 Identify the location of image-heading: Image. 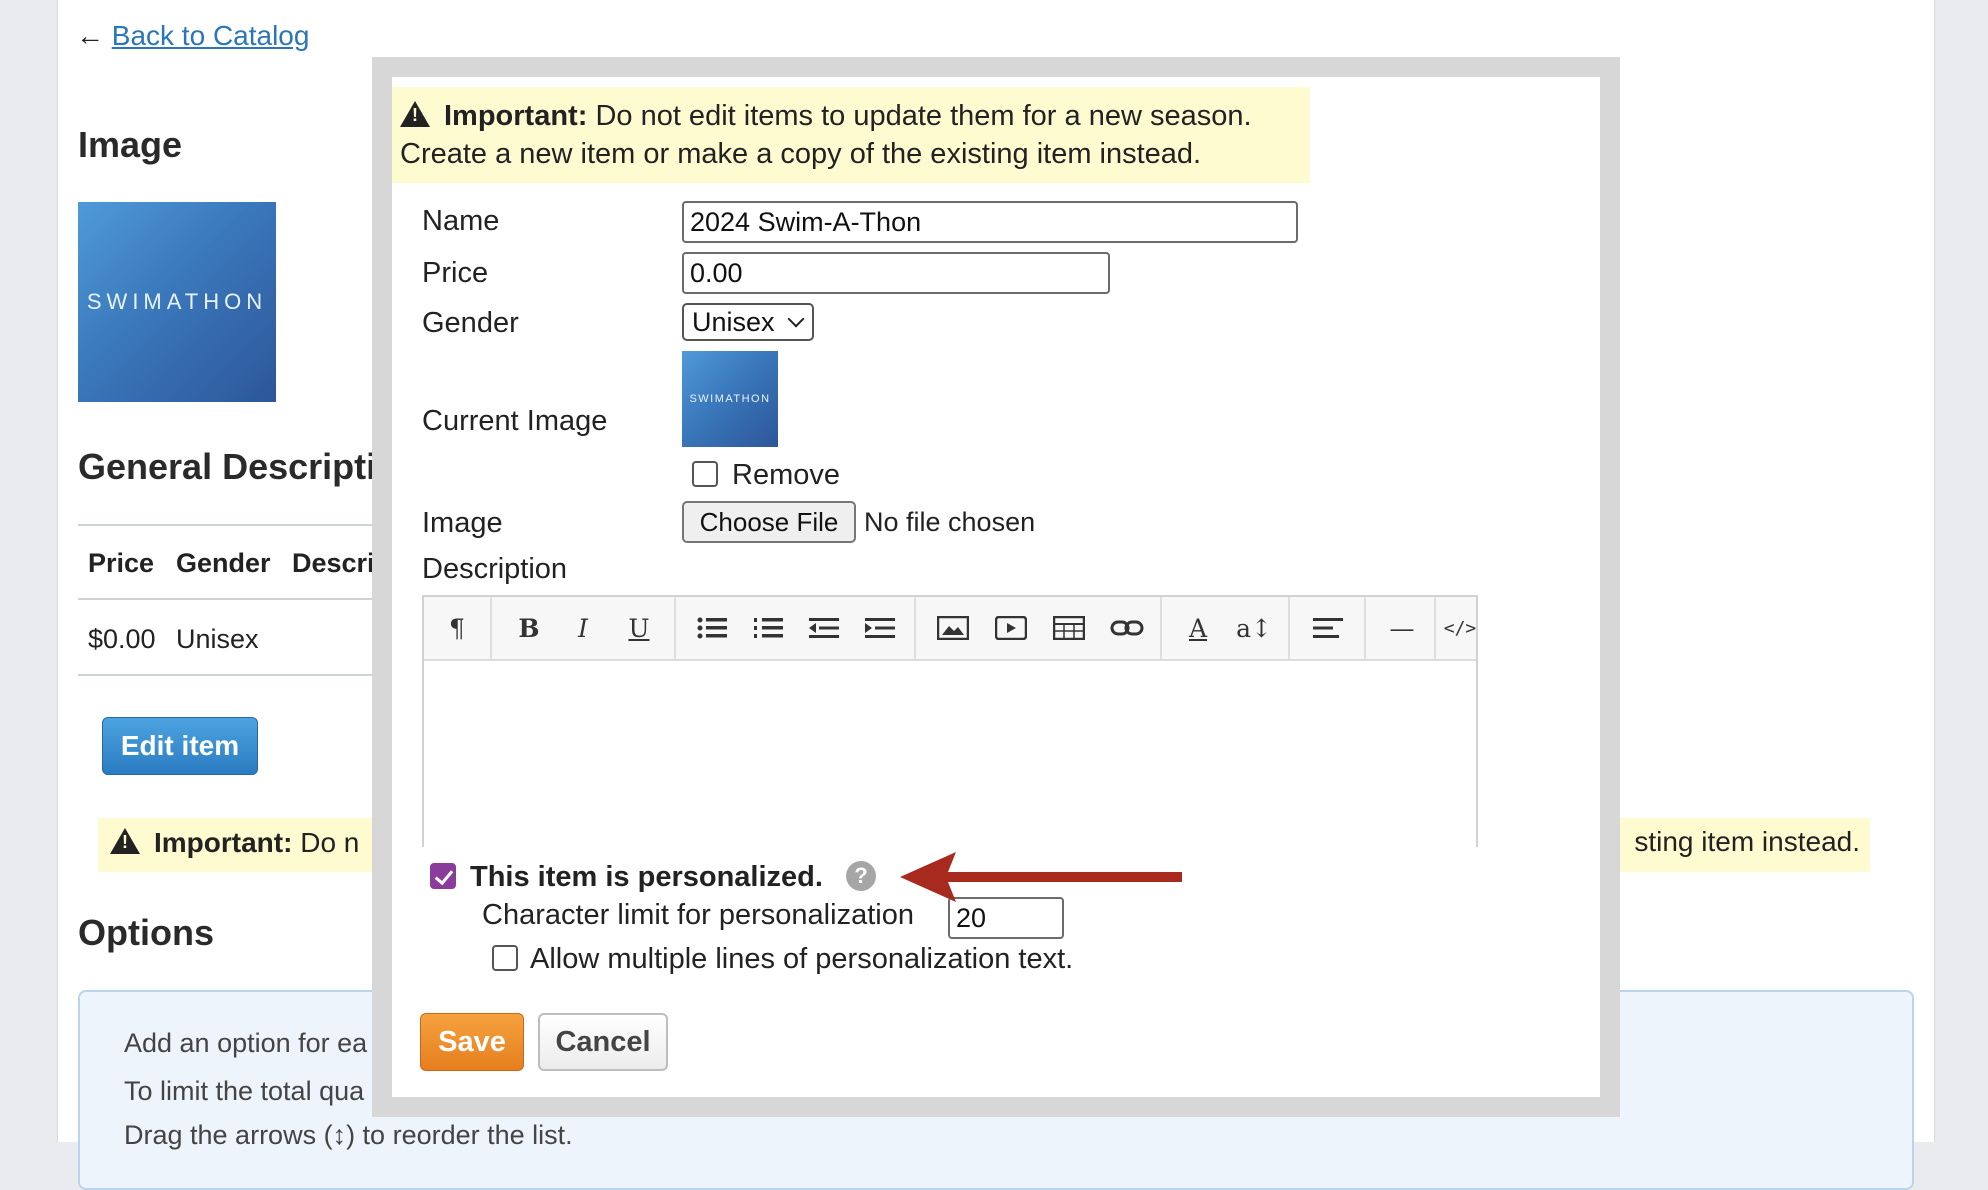
(130, 144).